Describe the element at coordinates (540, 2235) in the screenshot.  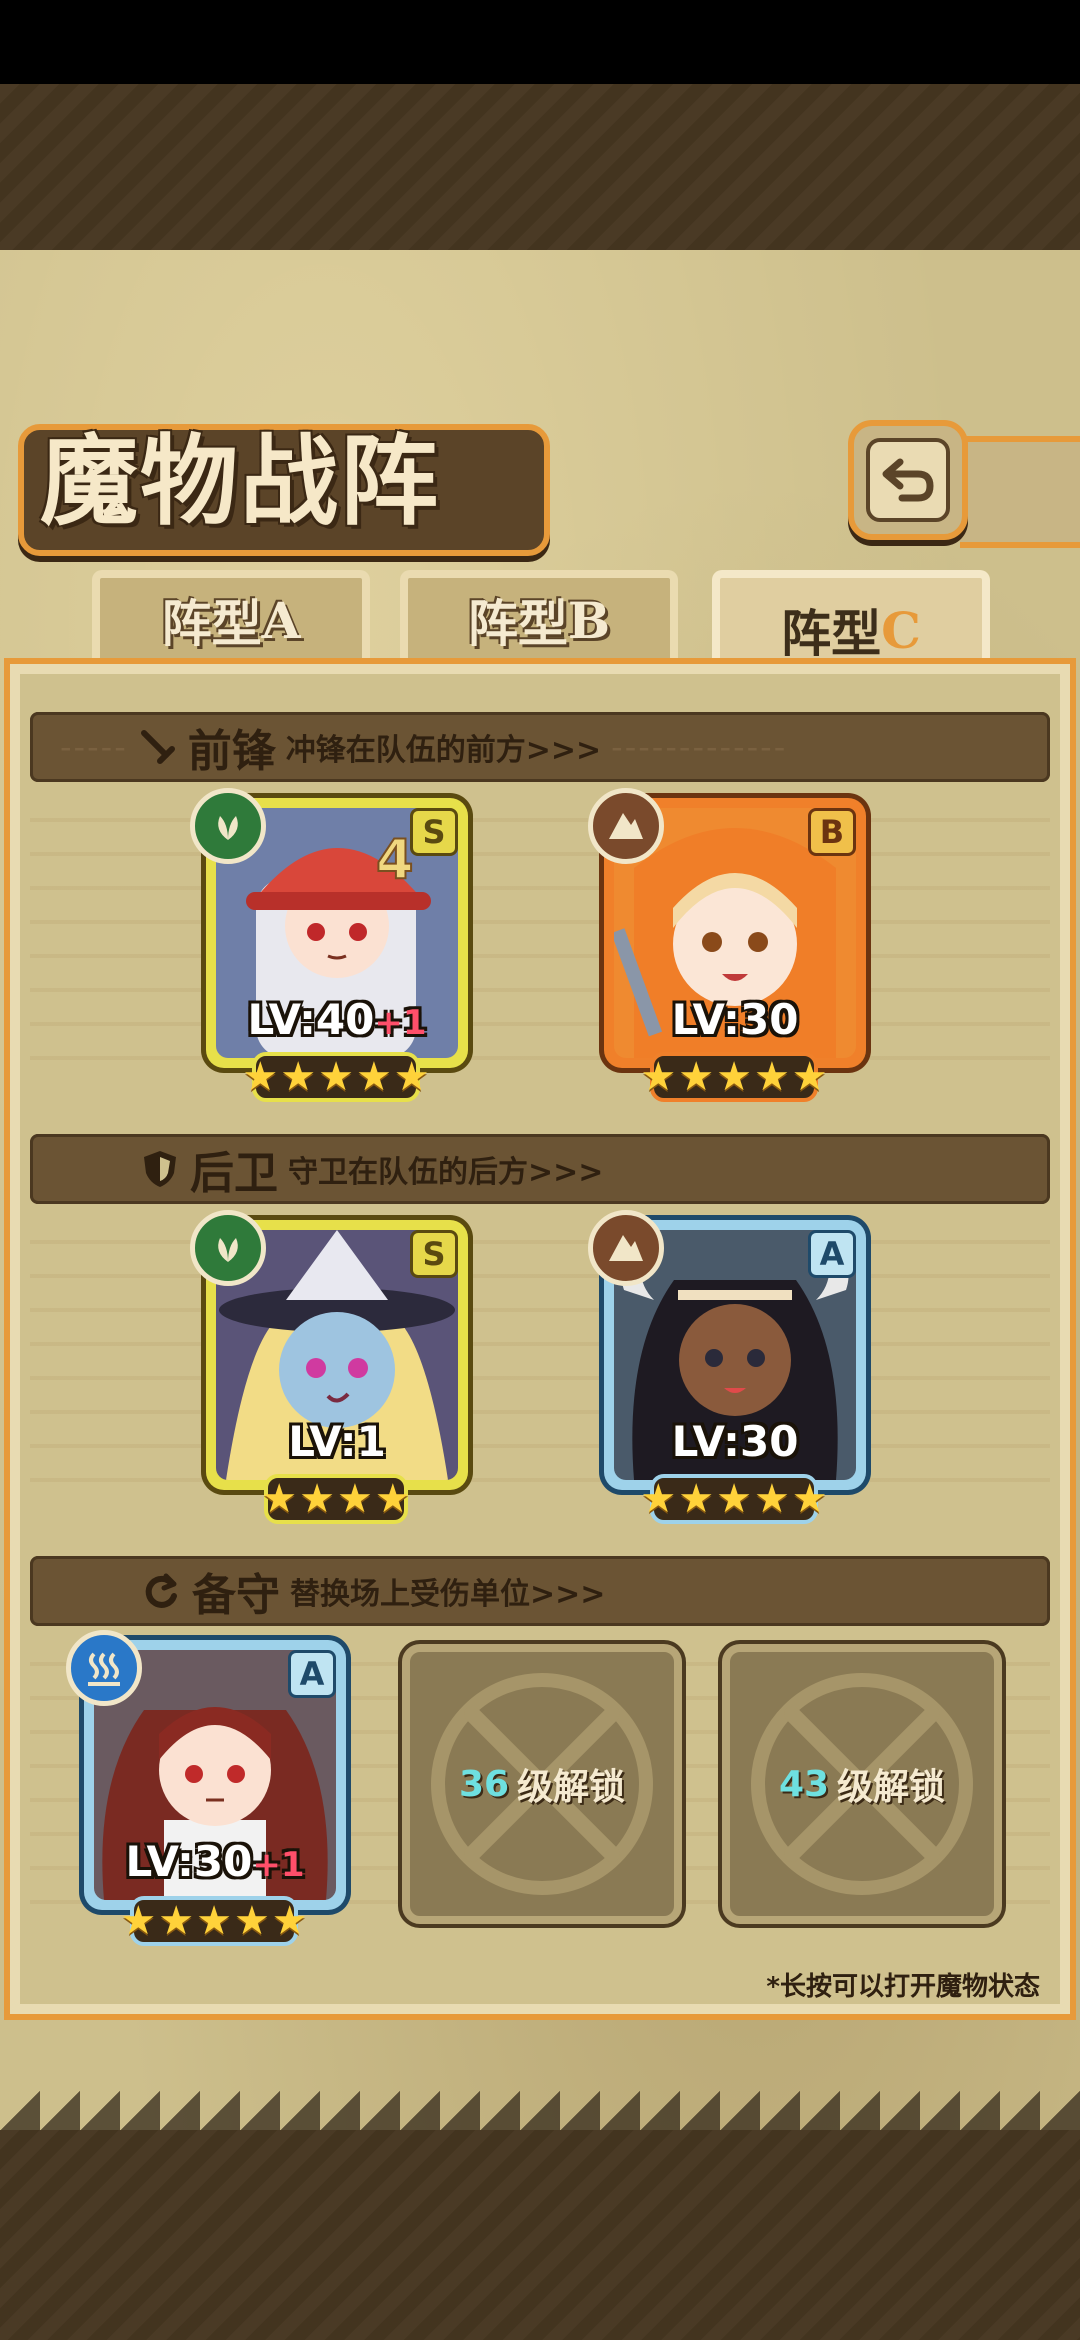
I see `background-bottom` at that location.